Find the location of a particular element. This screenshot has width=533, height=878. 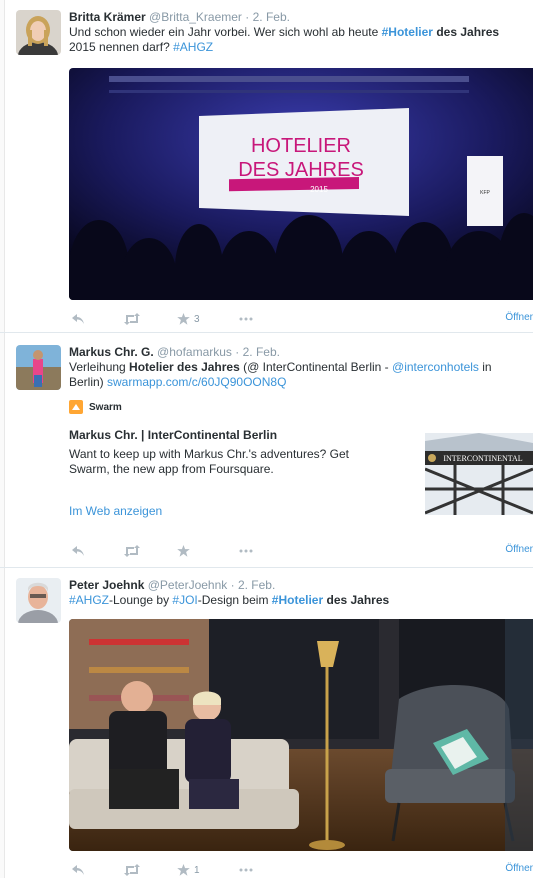

tweet-actions: Öffner is located at coordinates (301, 550).